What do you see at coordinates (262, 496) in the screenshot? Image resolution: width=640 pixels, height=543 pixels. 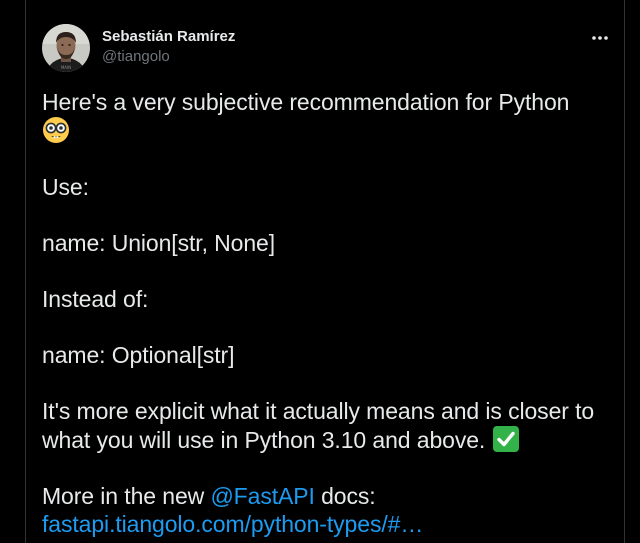 I see `fastapi-mention-link: @FastAPI` at bounding box center [262, 496].